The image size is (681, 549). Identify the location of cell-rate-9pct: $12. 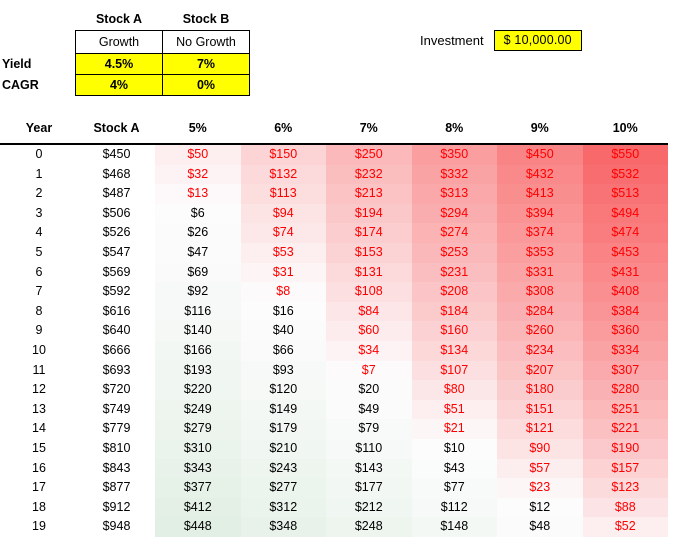
(540, 507).